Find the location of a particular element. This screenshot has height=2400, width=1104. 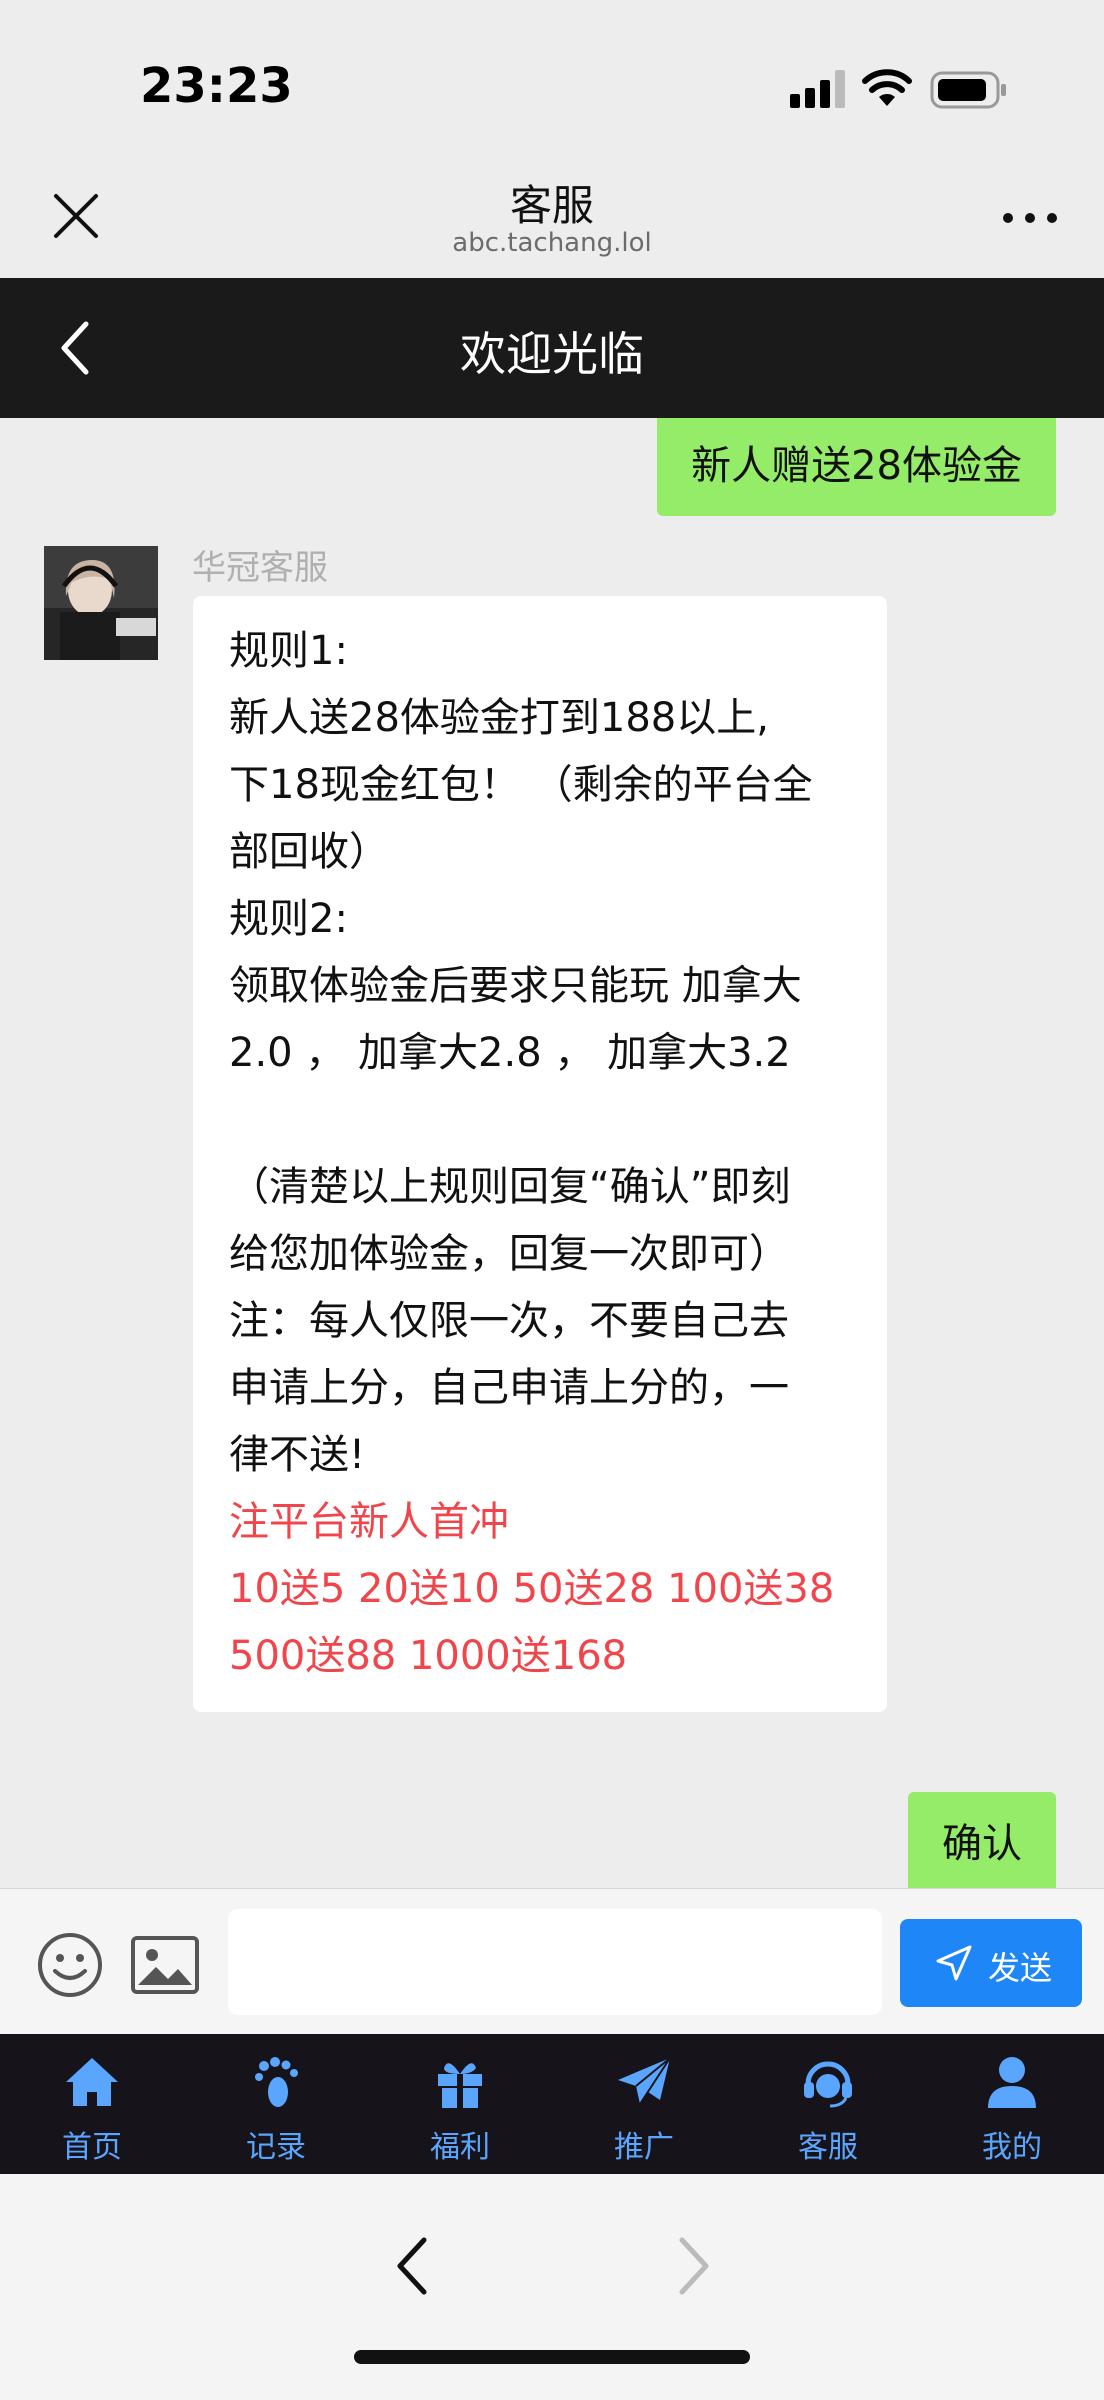

browser-toolbar is located at coordinates (552, 2287).